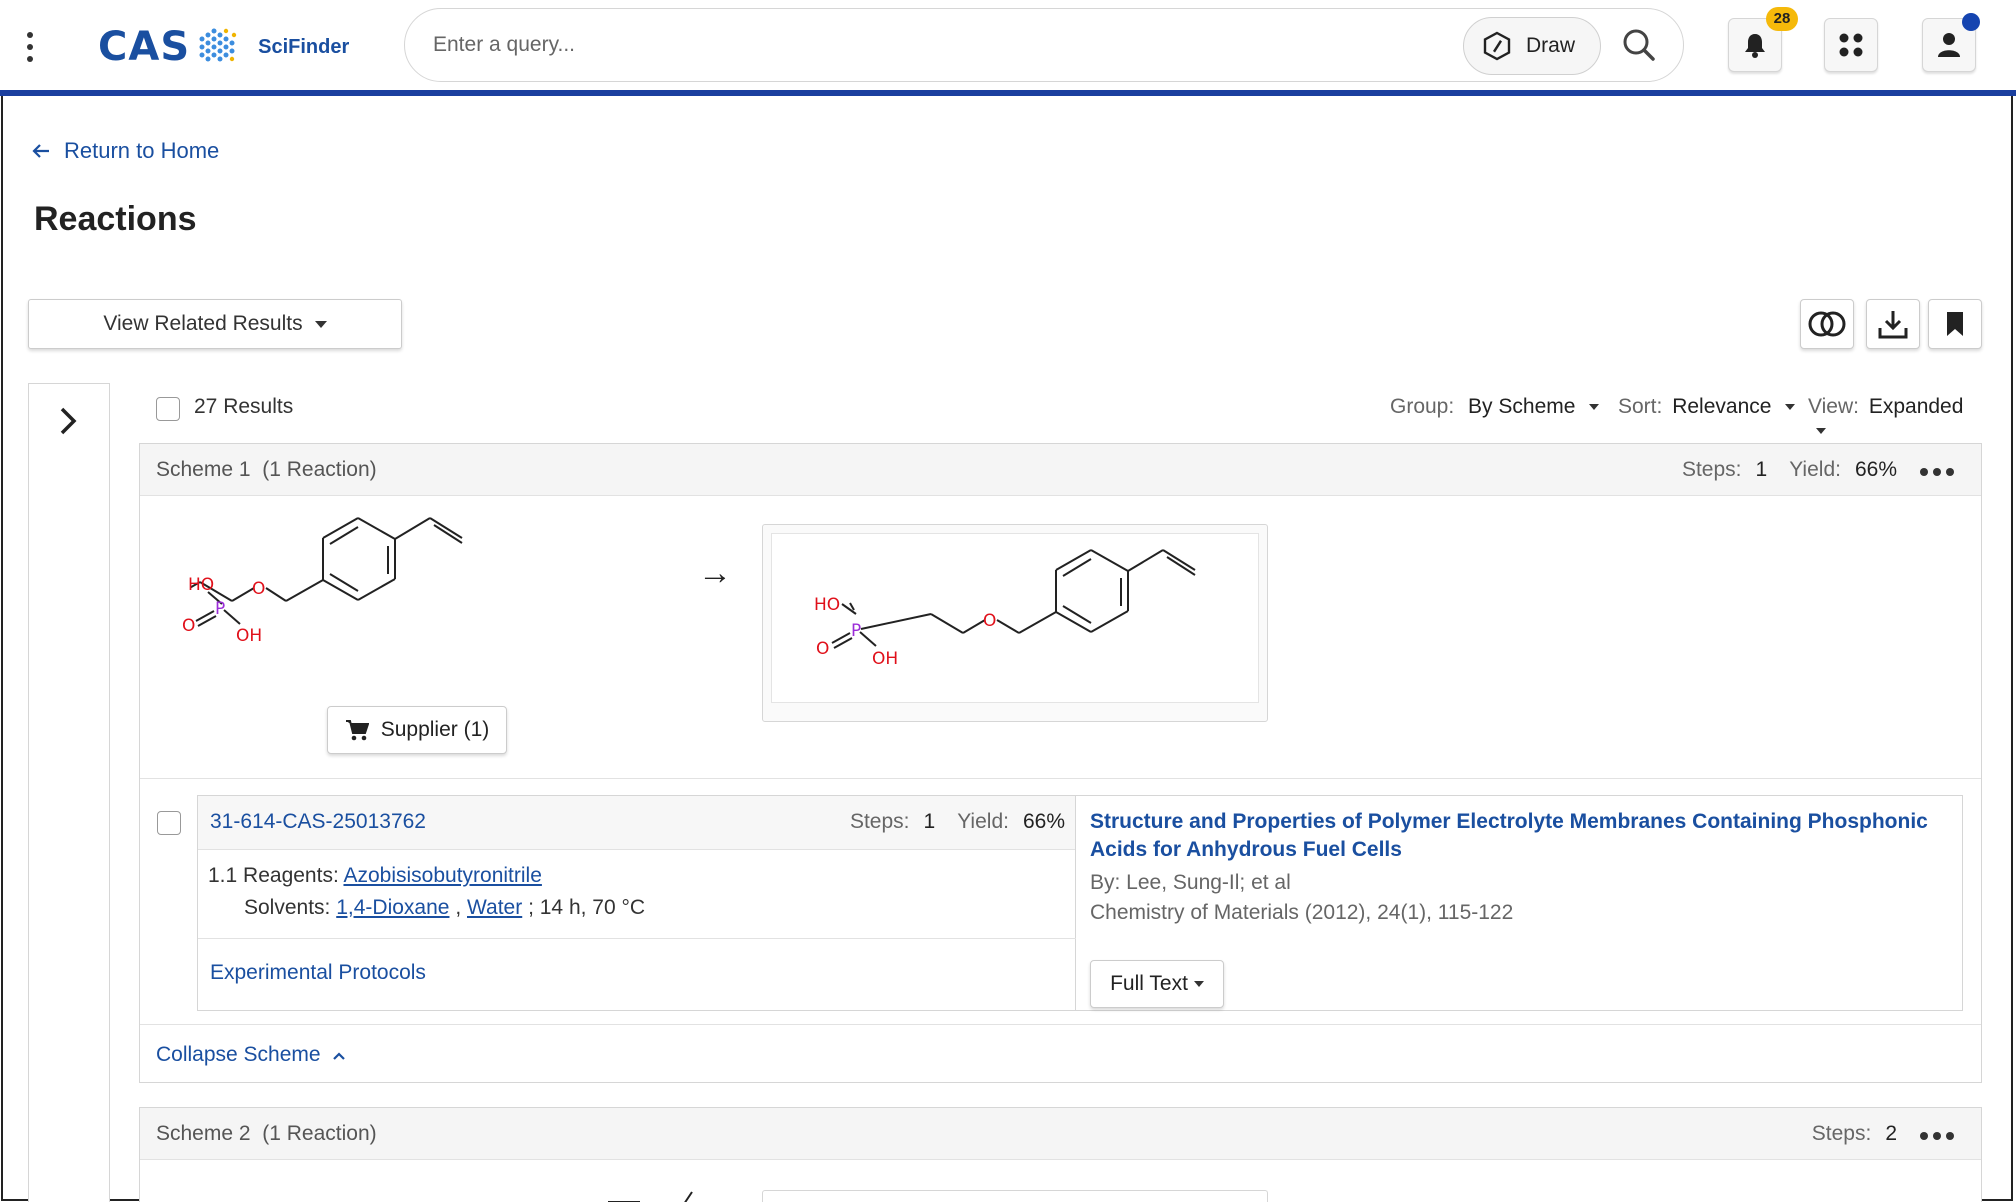  I want to click on sort-dropdown: Sort: Relevance, so click(1707, 407).